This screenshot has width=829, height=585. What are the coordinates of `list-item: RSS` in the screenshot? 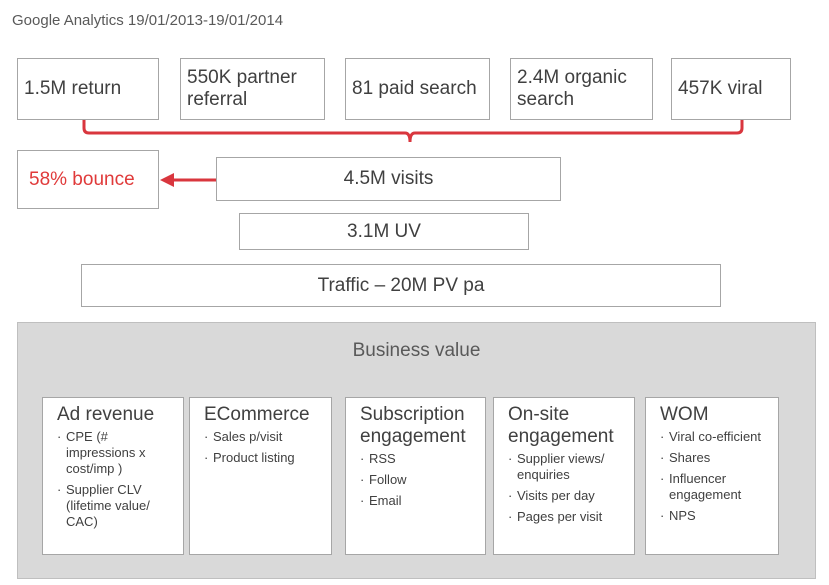 It's located at (419, 459).